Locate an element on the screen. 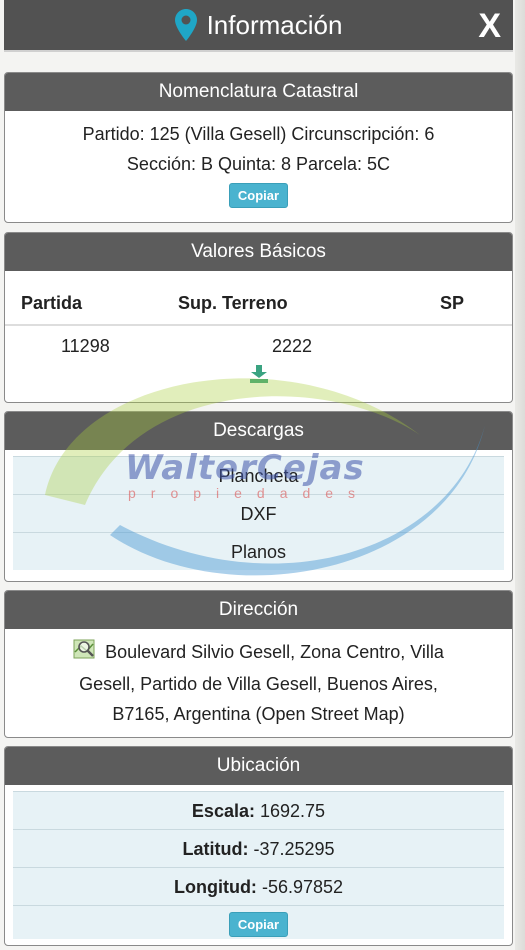 The width and height of the screenshot is (525, 950). map-edge is located at coordinates (520, 475).